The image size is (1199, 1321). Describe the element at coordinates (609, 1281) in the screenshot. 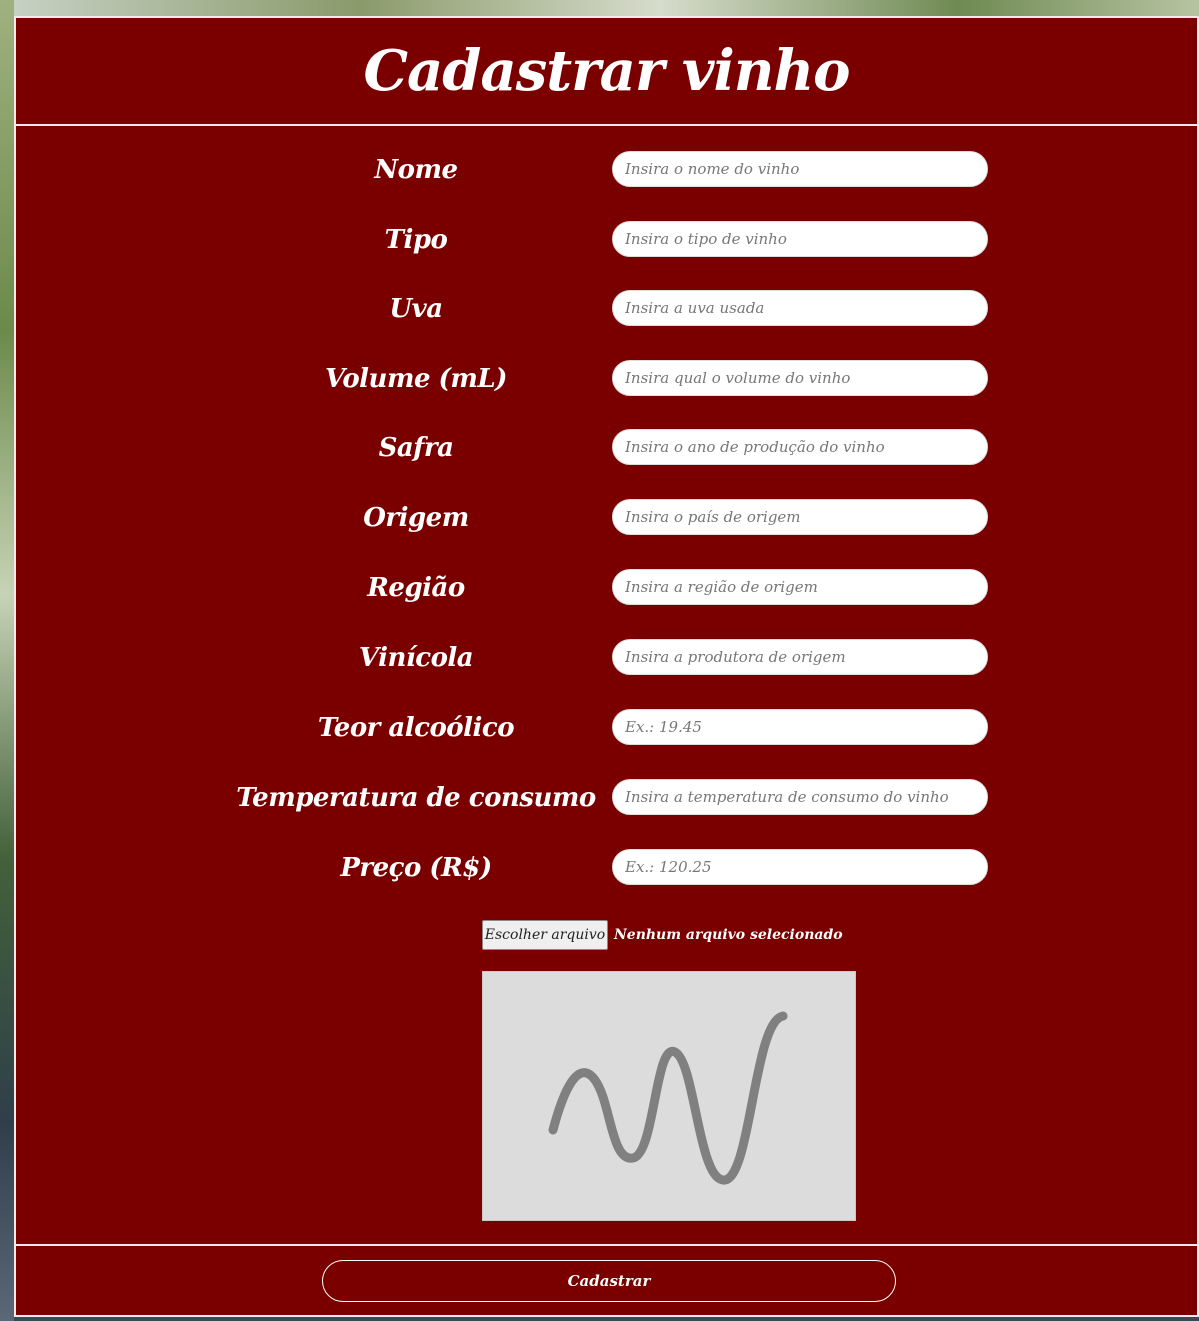

I see `cadastrar-button: Cadastrar` at that location.